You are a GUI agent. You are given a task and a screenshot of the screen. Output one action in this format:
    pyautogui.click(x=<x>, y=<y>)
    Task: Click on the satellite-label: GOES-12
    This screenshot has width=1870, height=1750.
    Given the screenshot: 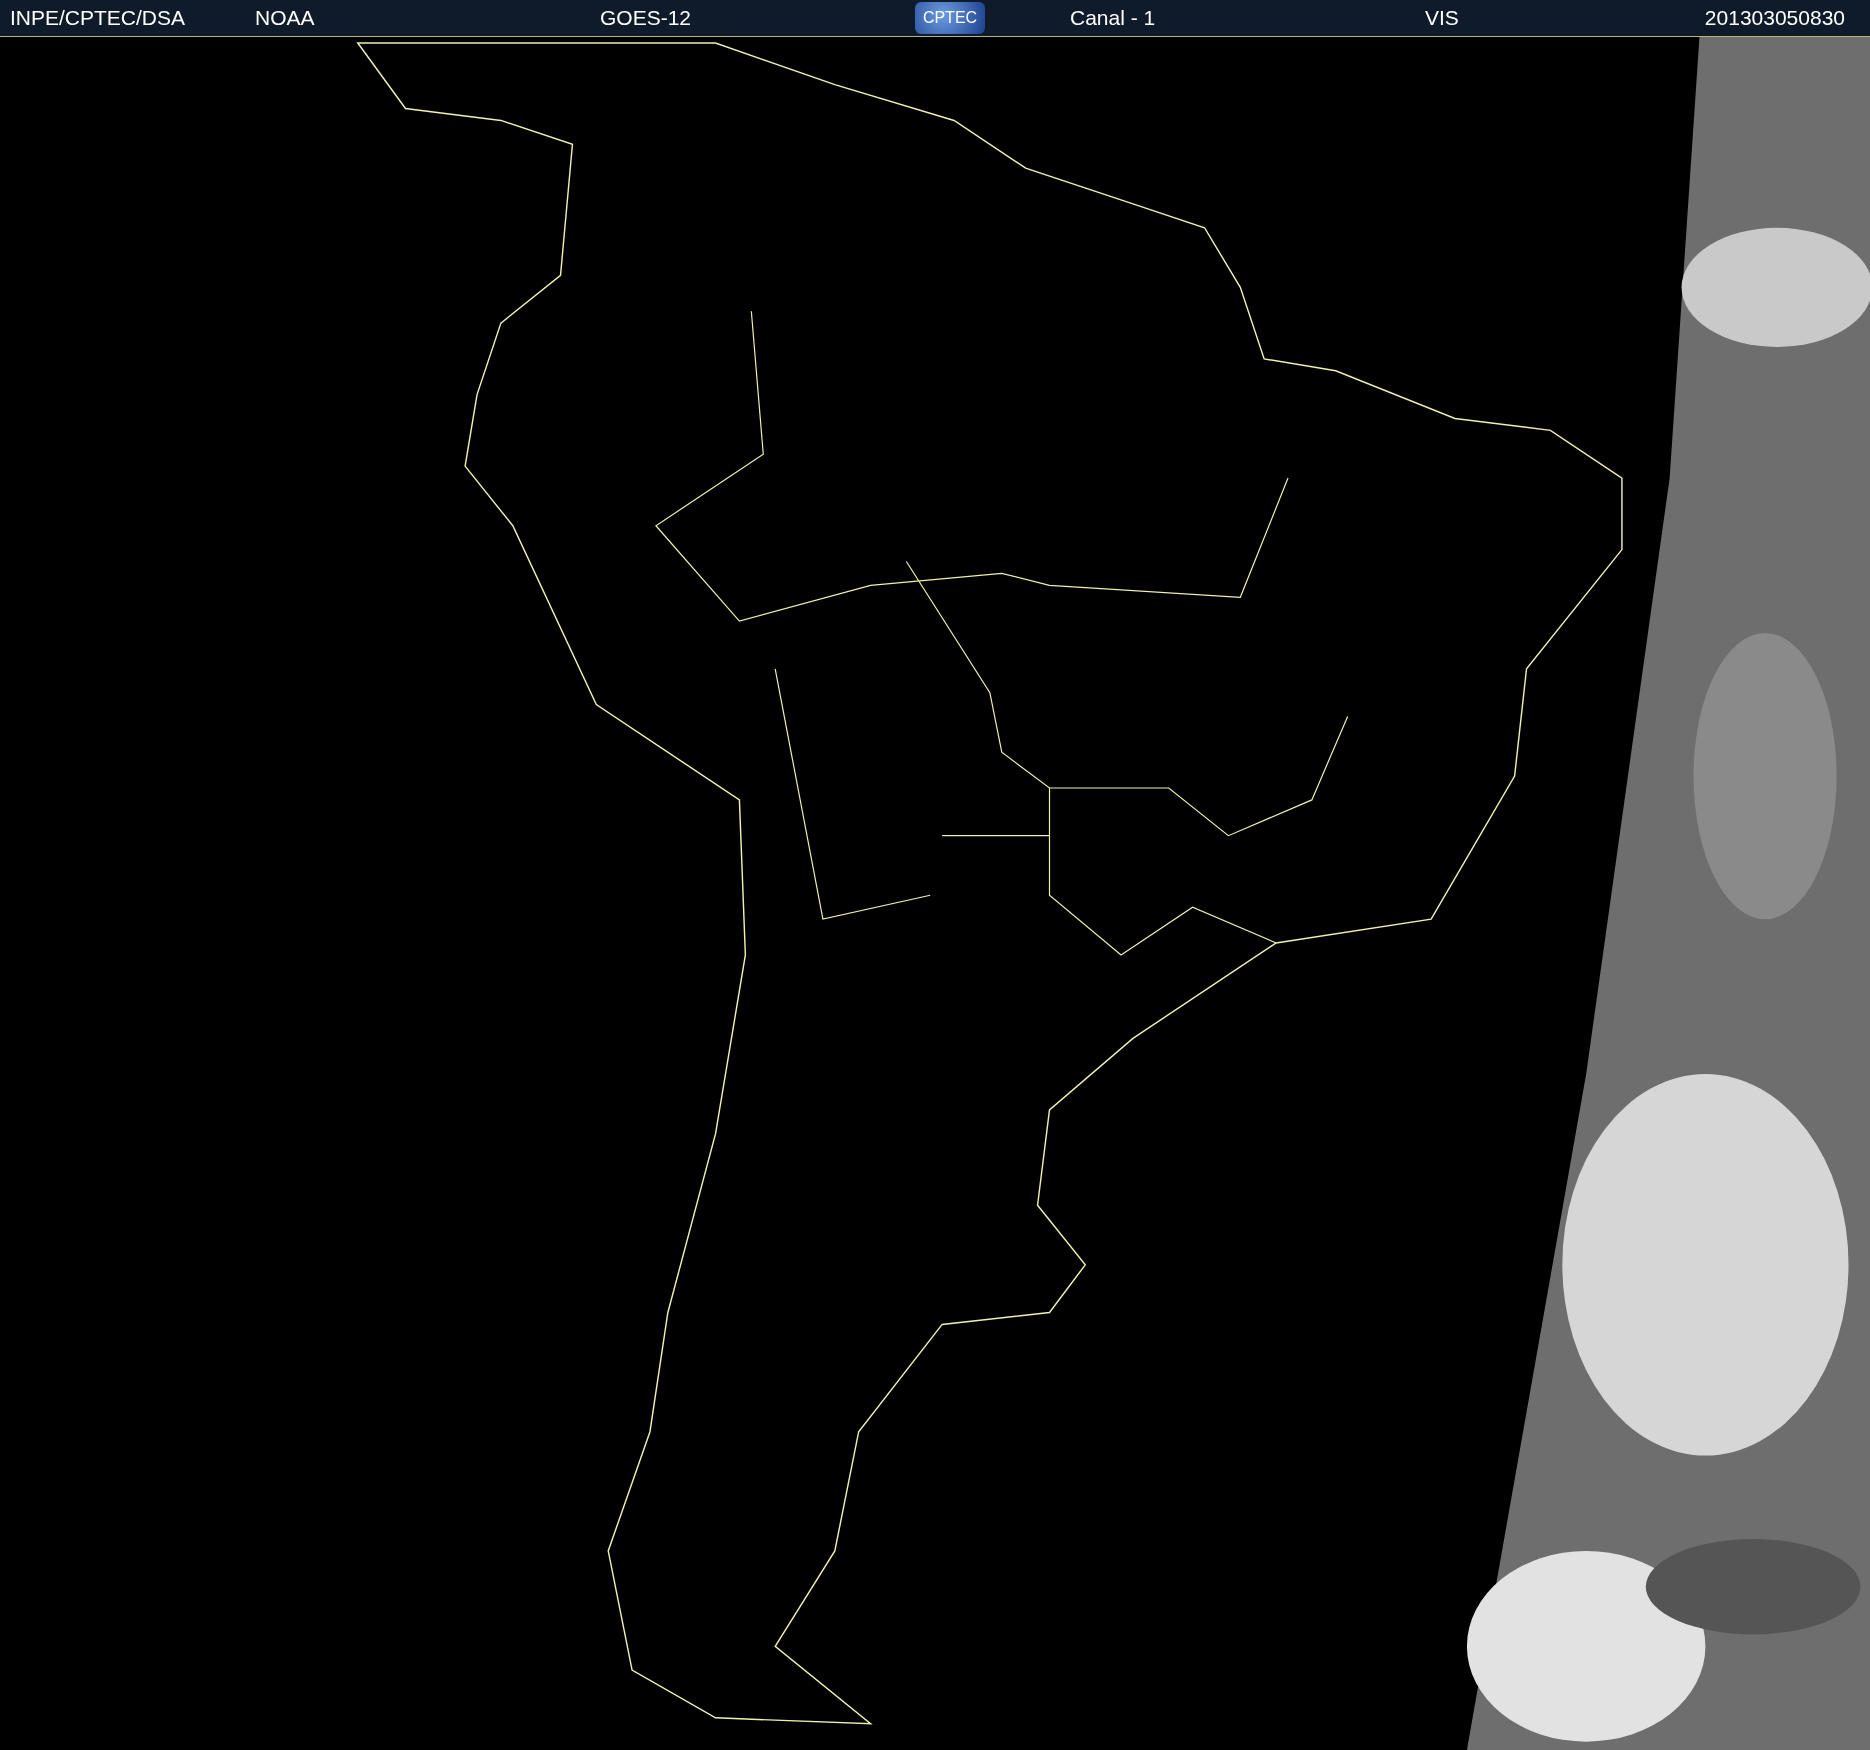 What is the action you would take?
    pyautogui.click(x=646, y=18)
    